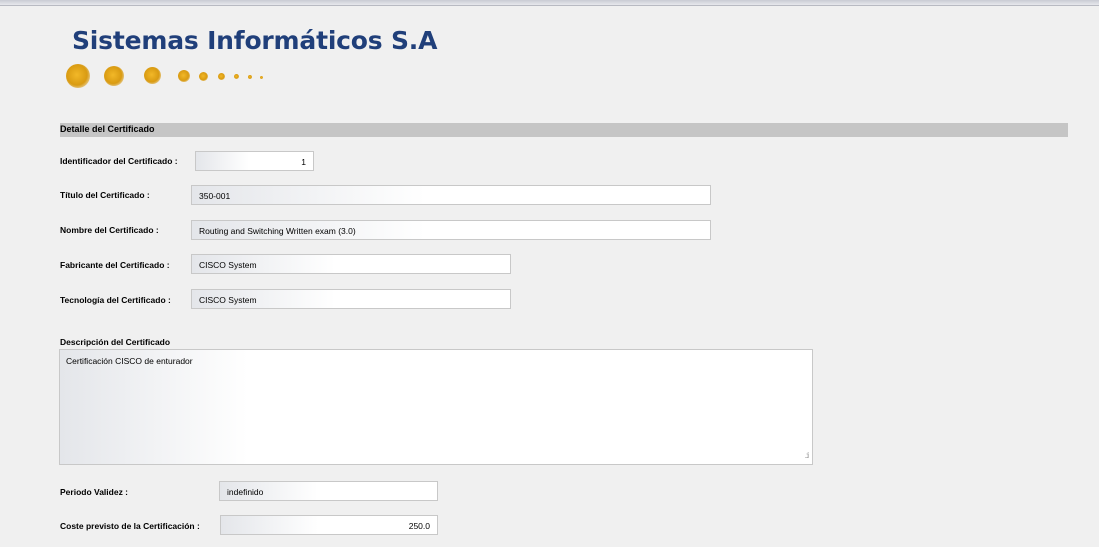 The image size is (1099, 547). What do you see at coordinates (115, 342) in the screenshot?
I see `descripcion-label: Descripción del Certificado` at bounding box center [115, 342].